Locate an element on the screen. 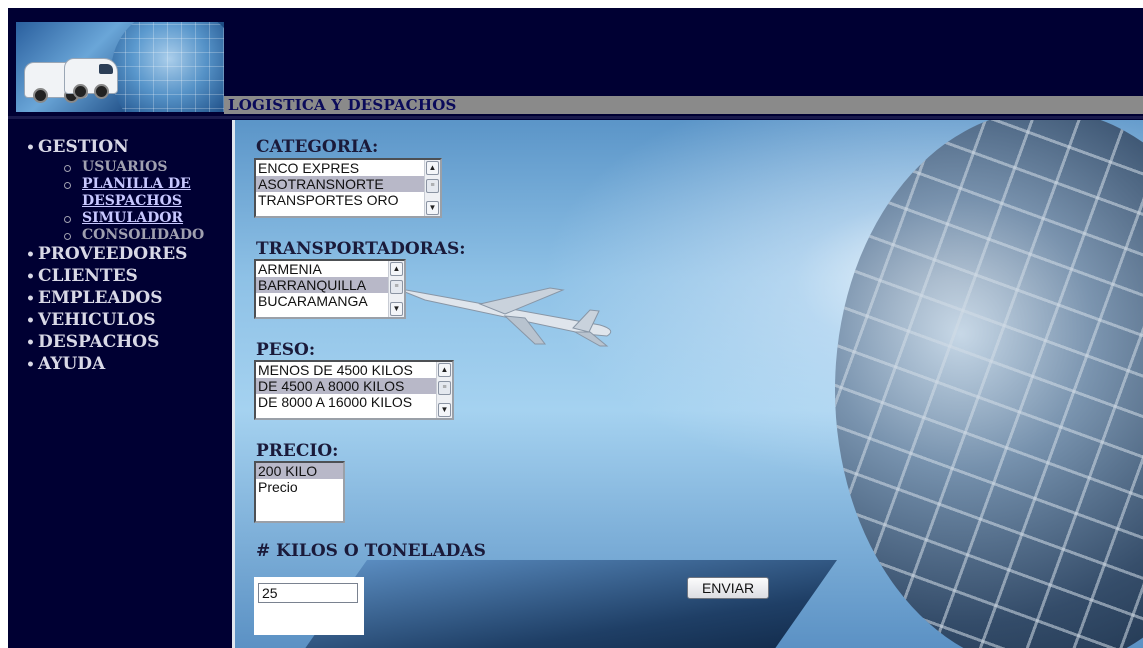  menu-item-label: EMPLEADOS is located at coordinates (100, 298).